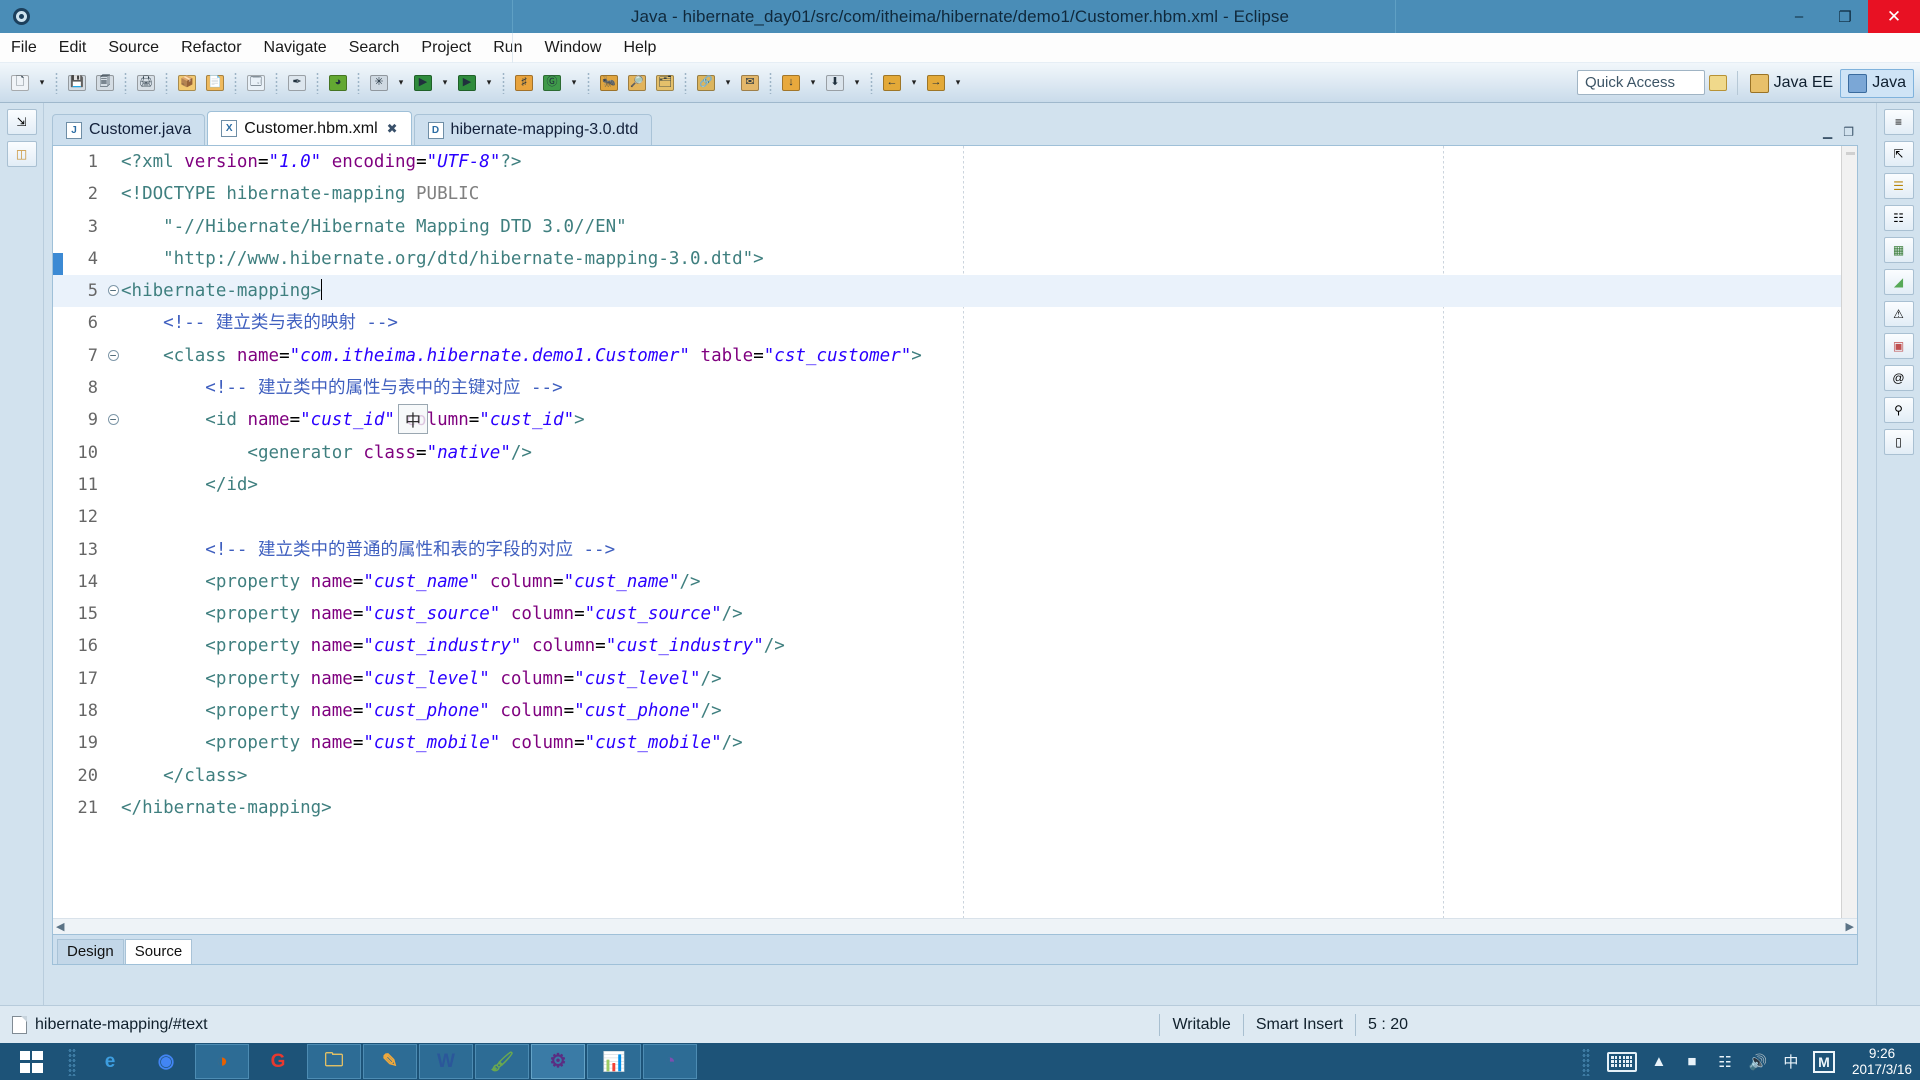 The height and width of the screenshot is (1080, 1920). Describe the element at coordinates (211, 48) in the screenshot. I see `menu-item-refactor: Refactor` at that location.